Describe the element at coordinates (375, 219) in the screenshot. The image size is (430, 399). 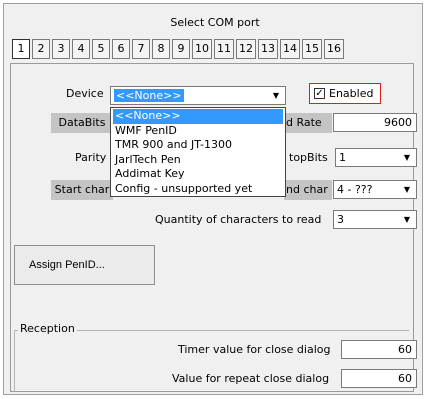
I see `quantity-select: 3 ▼` at that location.